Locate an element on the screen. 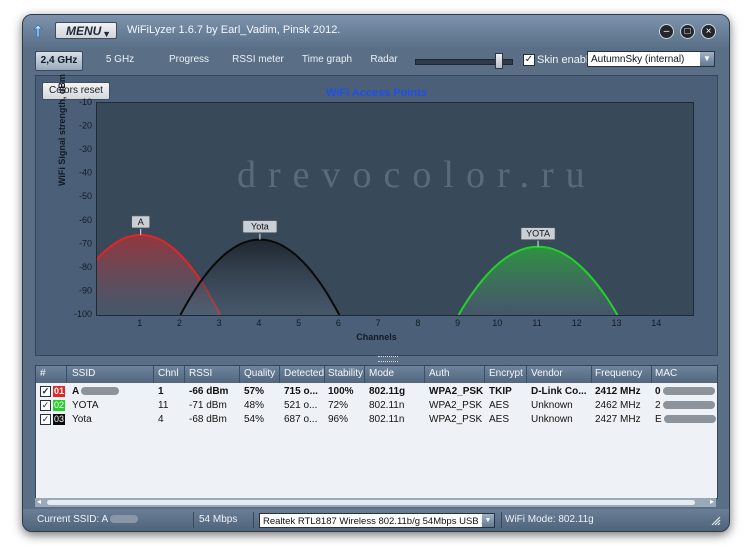 This screenshot has height=550, width=748. tab-progress: Progress is located at coordinates (189, 60).